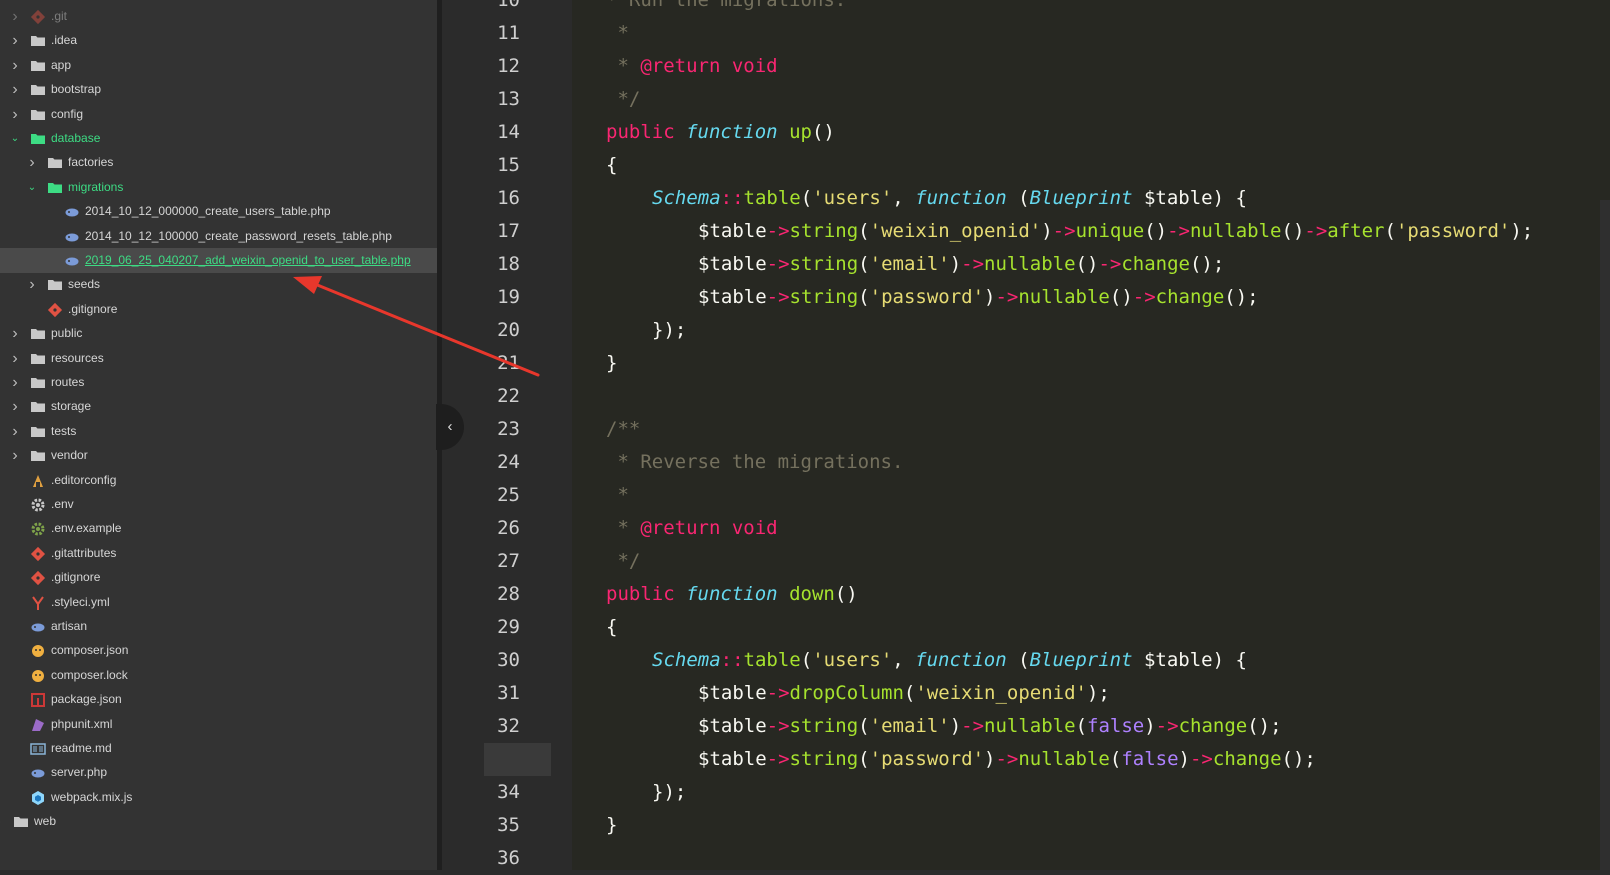 Image resolution: width=1610 pixels, height=875 pixels. I want to click on code-token: {, so click(612, 165).